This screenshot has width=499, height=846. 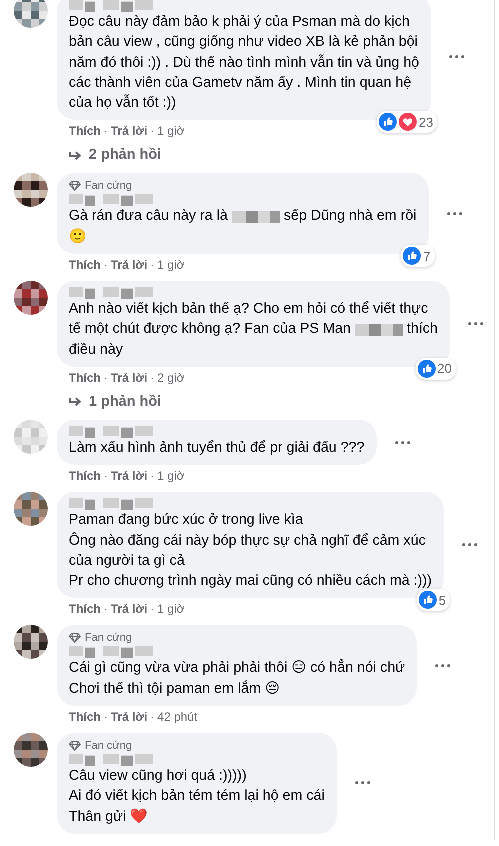 I want to click on comment-text: Câu view cũng hơi quá :))))), so click(x=158, y=776).